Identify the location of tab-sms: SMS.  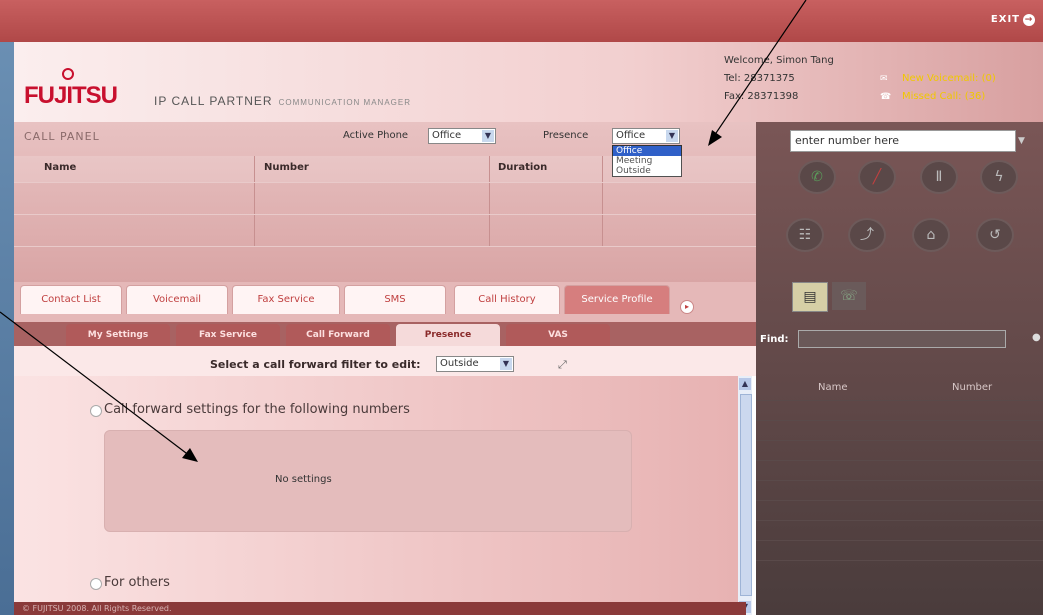
(395, 299).